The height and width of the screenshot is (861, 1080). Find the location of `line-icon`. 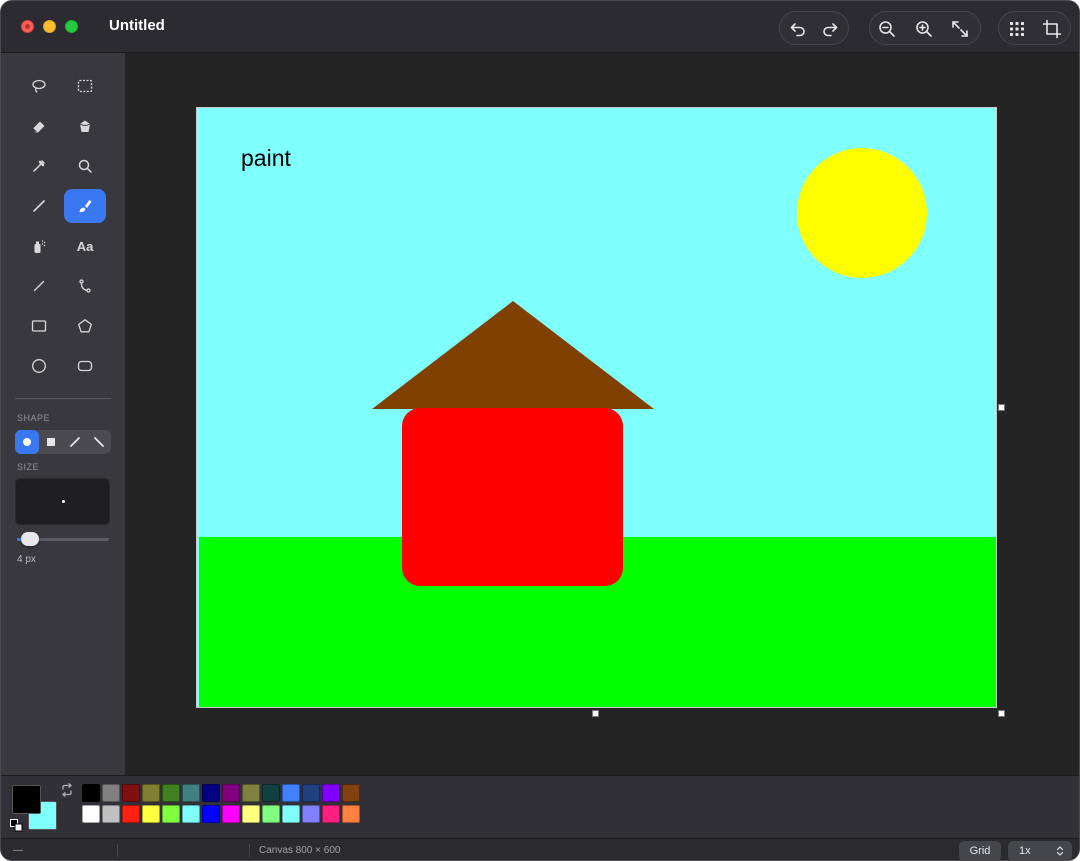

line-icon is located at coordinates (39, 286).